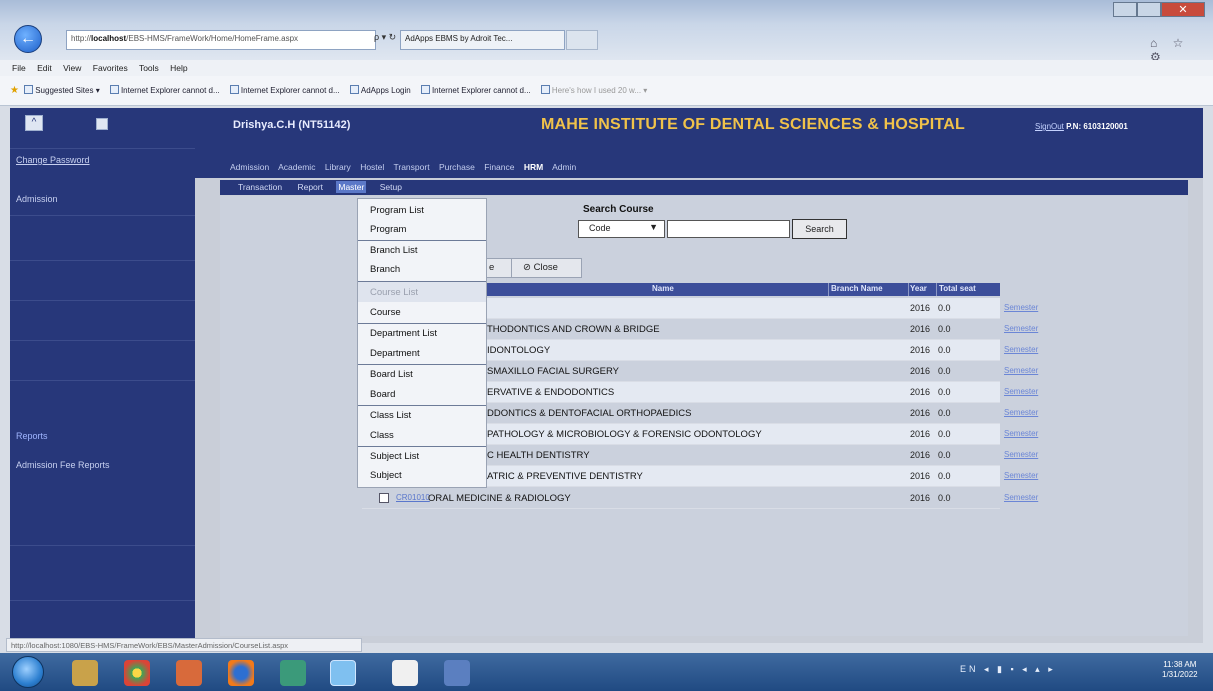  I want to click on menu-item-branch-list: Branch List, so click(394, 250).